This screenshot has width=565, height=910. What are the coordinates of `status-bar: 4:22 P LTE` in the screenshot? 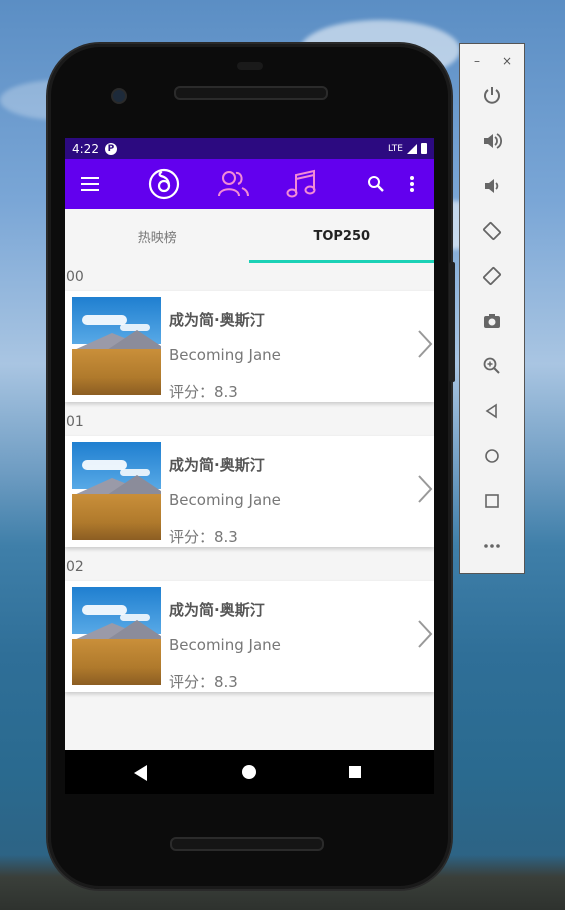 It's located at (249, 148).